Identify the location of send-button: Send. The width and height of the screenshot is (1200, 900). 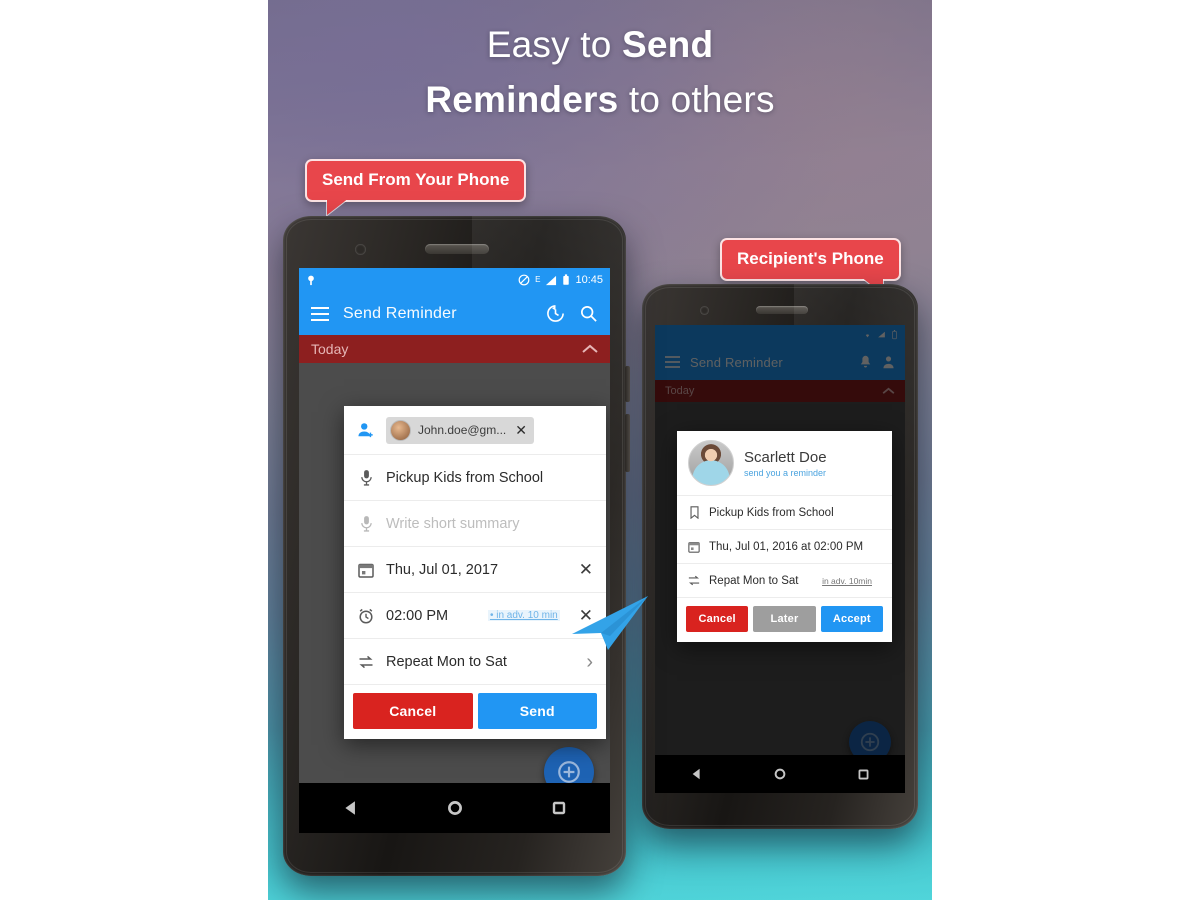
(537, 711).